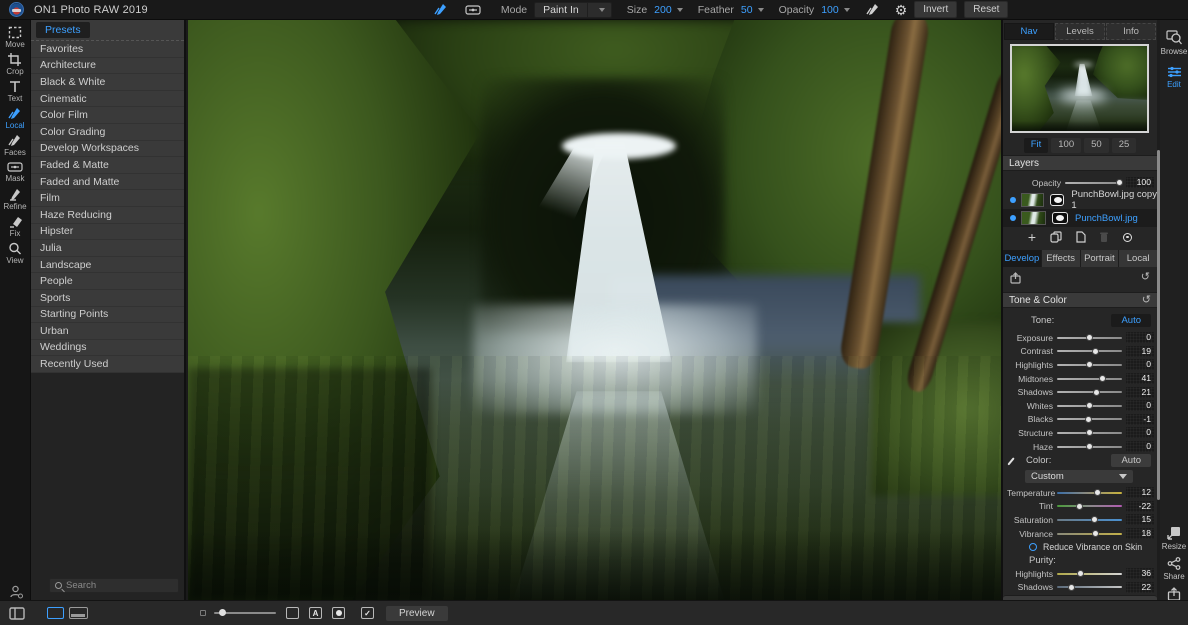 The width and height of the screenshot is (1188, 625). Describe the element at coordinates (367, 613) in the screenshot. I see `soft-proof-icon: ✓` at that location.